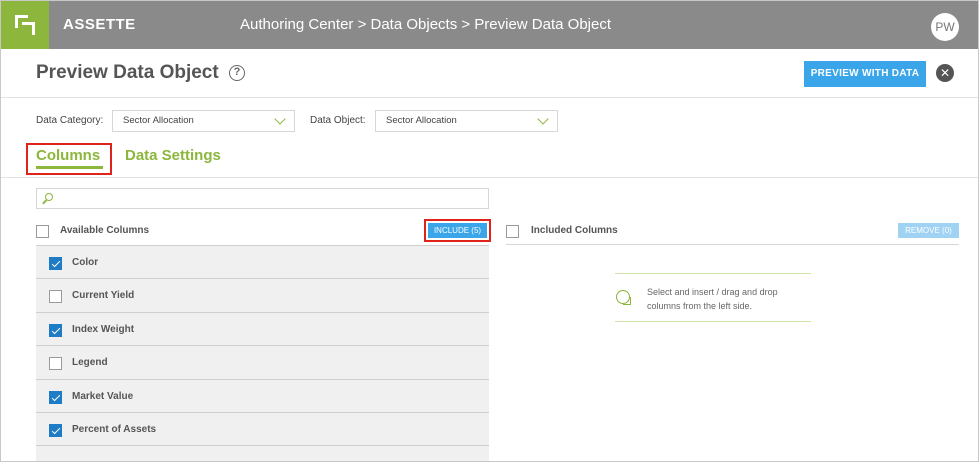 Image resolution: width=979 pixels, height=462 pixels. Describe the element at coordinates (623, 297) in the screenshot. I see `drag-drop-icon` at that location.